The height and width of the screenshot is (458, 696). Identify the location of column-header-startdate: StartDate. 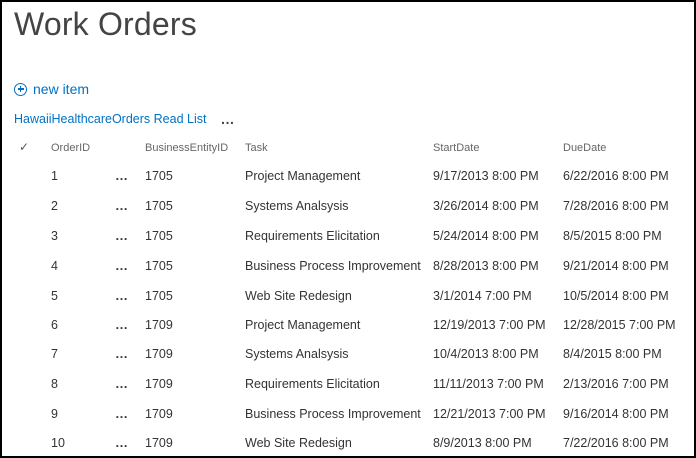
(456, 148).